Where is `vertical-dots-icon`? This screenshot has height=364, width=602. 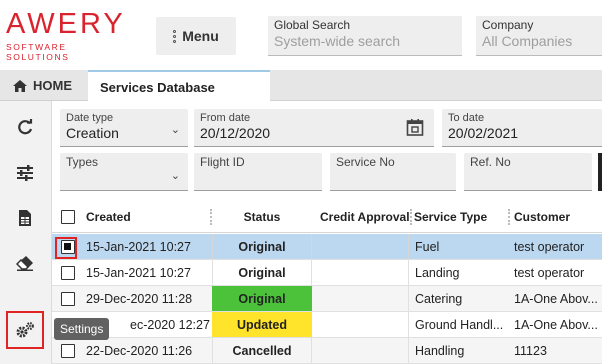
vertical-dots-icon is located at coordinates (175, 36).